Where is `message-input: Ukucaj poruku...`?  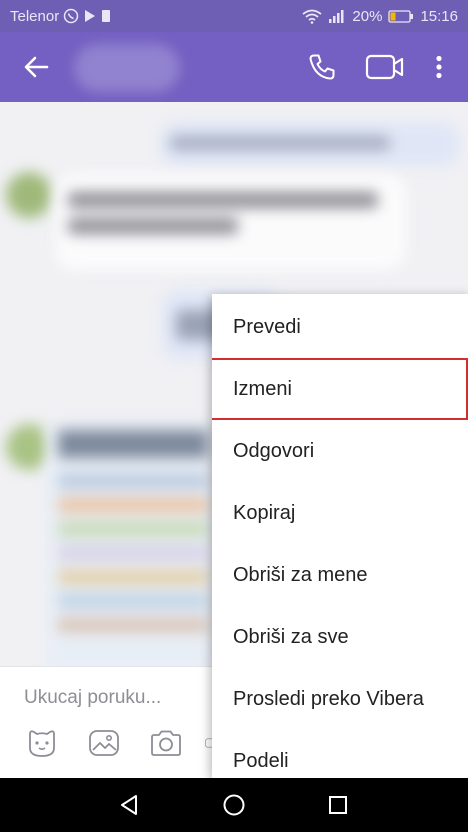
message-input: Ukucaj poruku... is located at coordinates (92, 698).